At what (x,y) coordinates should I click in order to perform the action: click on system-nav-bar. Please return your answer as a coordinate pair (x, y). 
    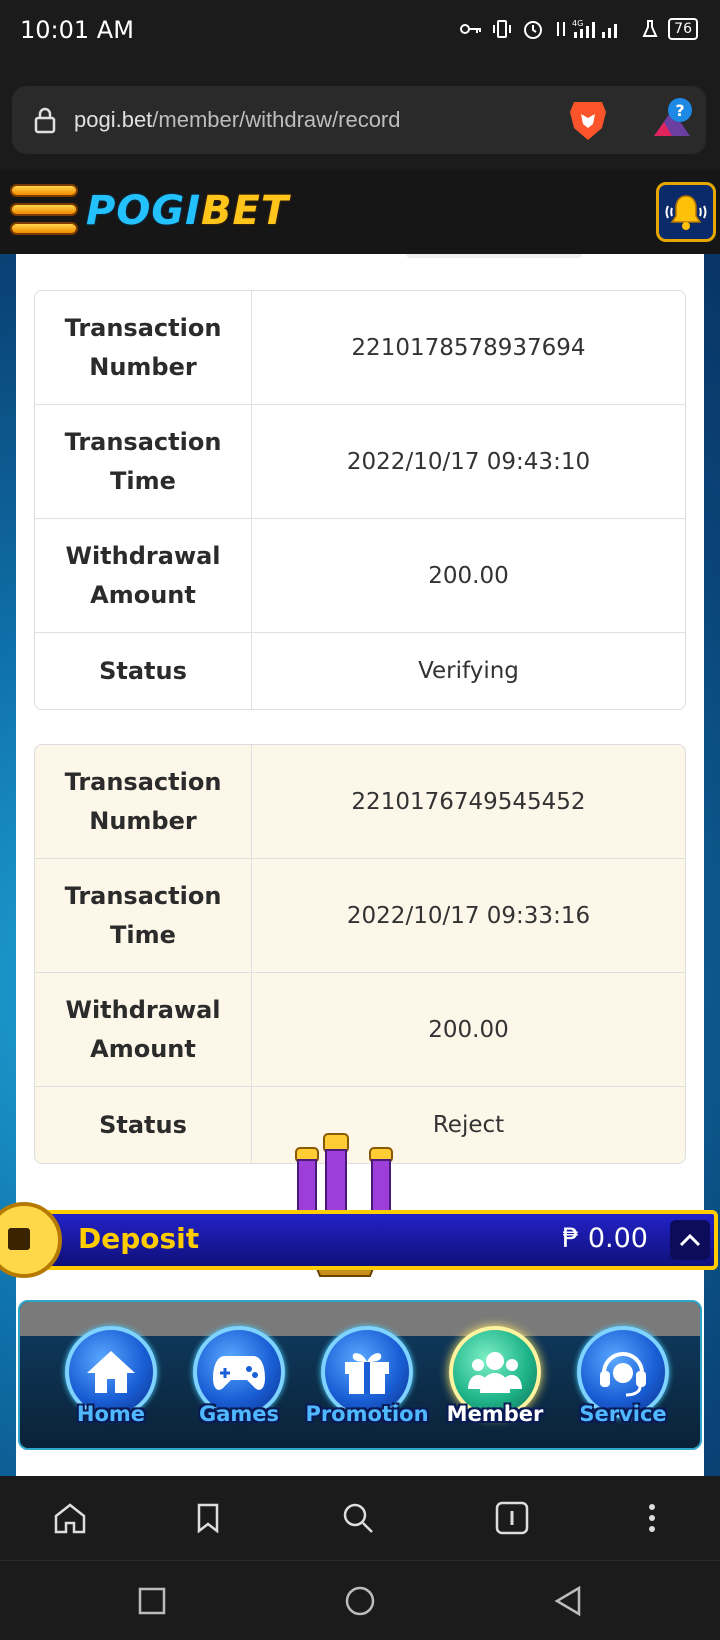
    Looking at the image, I should click on (360, 1600).